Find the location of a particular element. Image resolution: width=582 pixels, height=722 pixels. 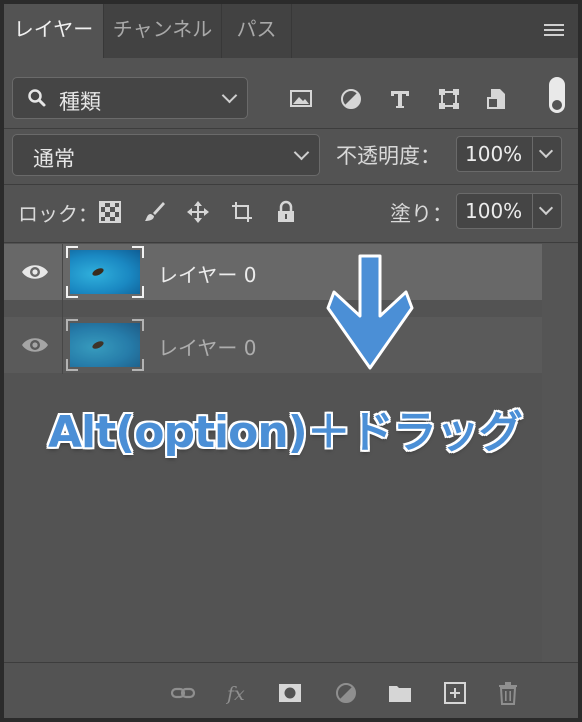

opacity-field: 100% is located at coordinates (509, 154).